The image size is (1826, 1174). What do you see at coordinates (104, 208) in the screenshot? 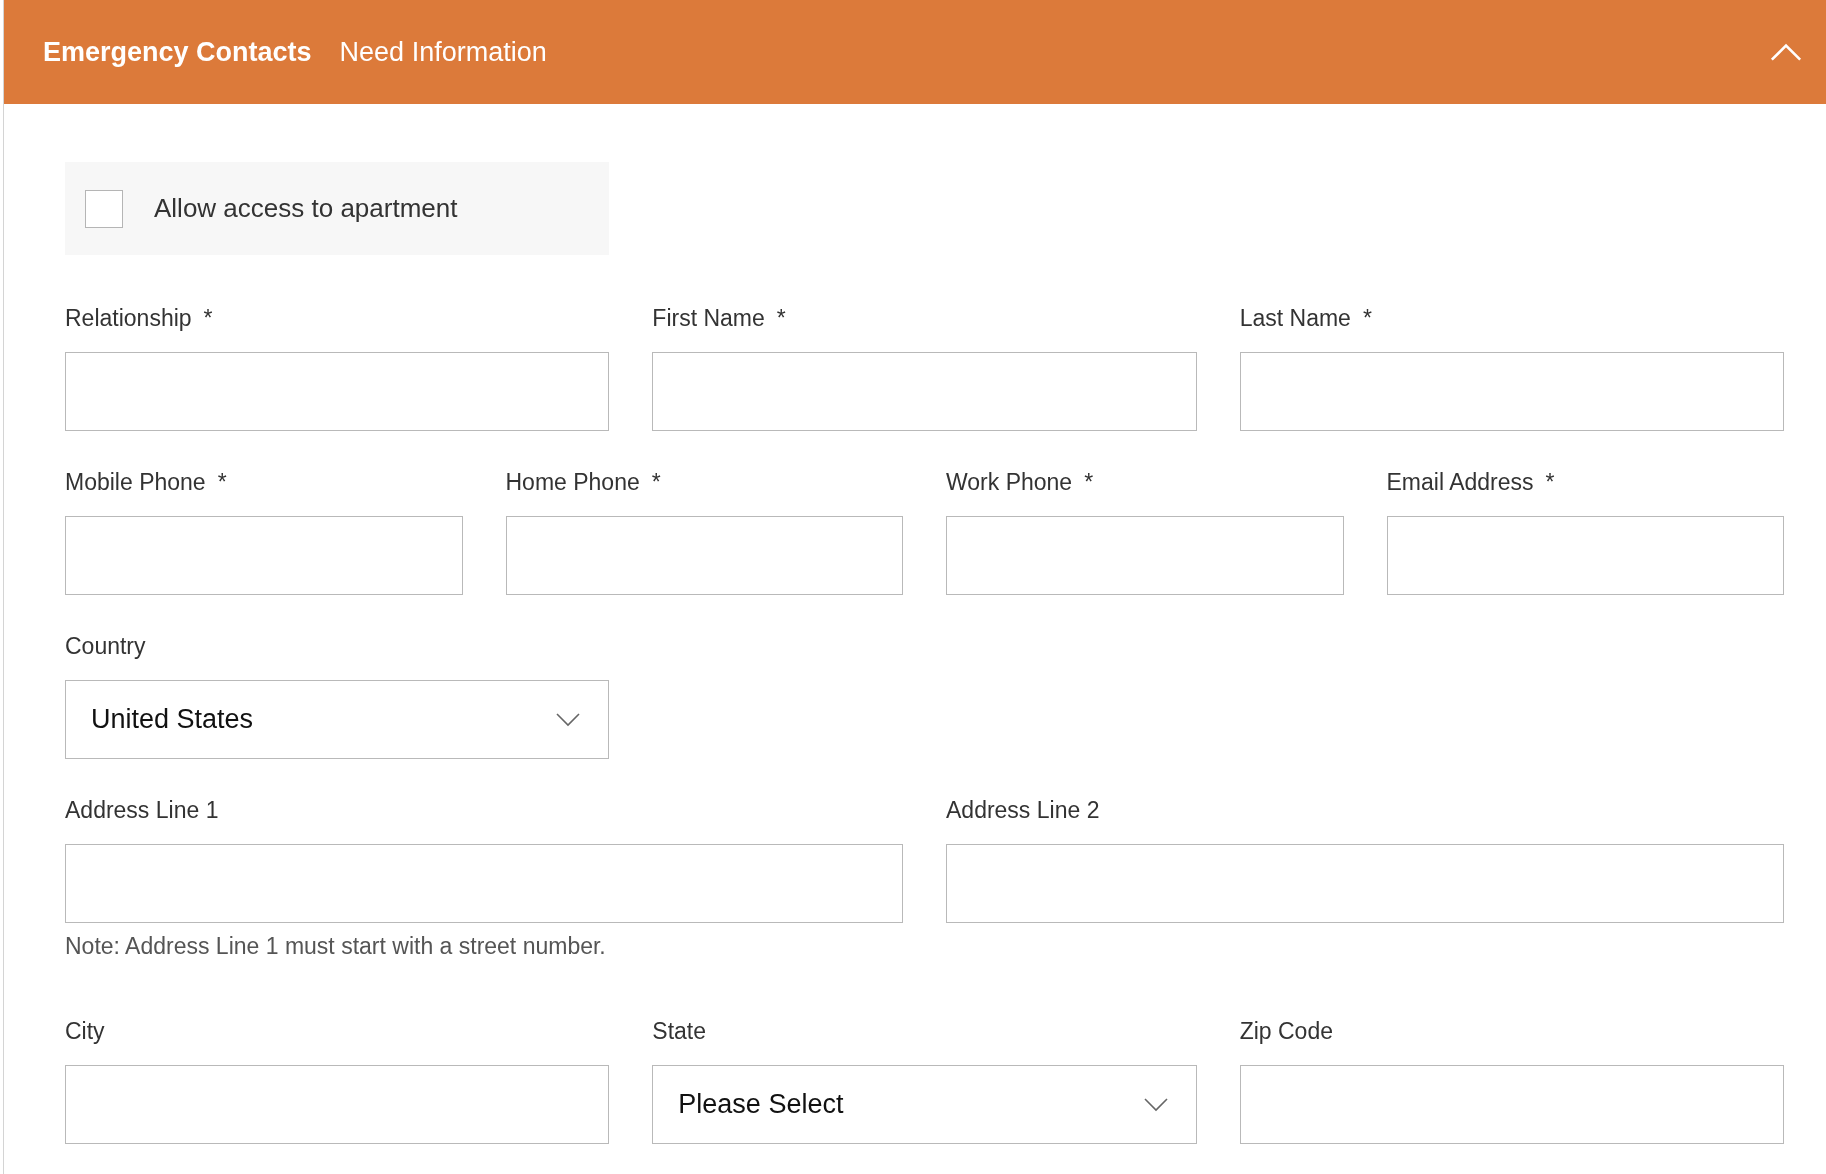
I see `checkbox` at bounding box center [104, 208].